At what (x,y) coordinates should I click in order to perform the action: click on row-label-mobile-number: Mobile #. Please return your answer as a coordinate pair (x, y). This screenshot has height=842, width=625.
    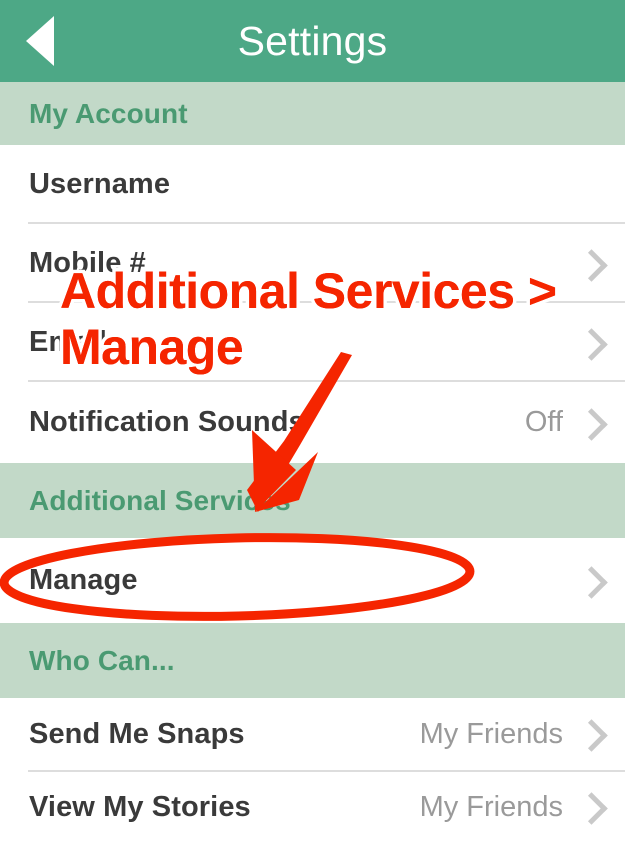
    Looking at the image, I should click on (87, 262).